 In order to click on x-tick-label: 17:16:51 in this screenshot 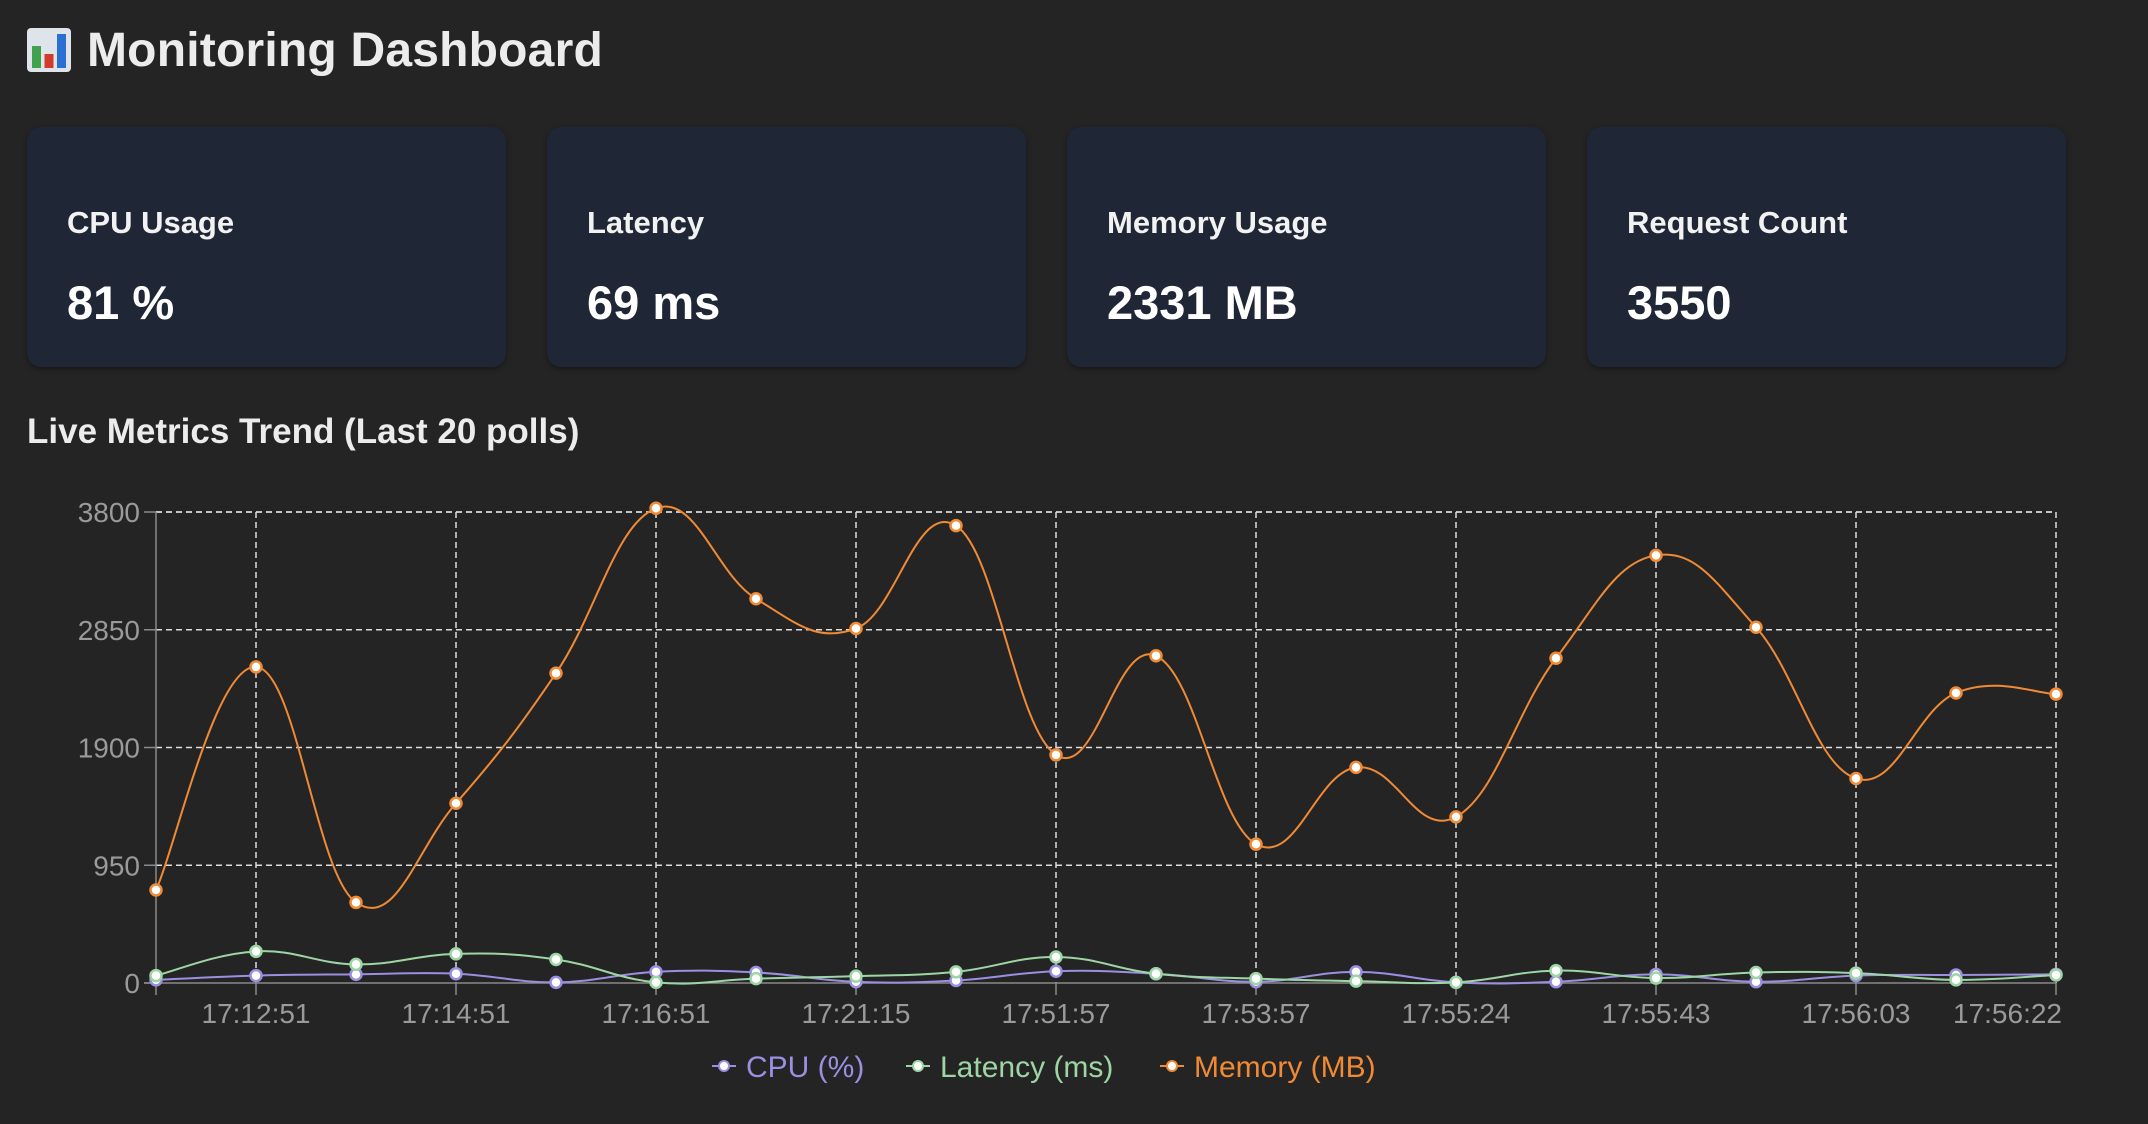, I will do `click(656, 1013)`.